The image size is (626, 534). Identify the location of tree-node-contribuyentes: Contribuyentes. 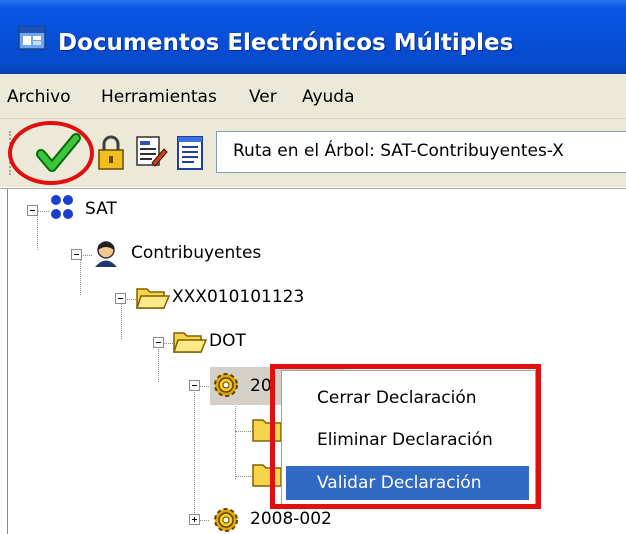
(196, 253).